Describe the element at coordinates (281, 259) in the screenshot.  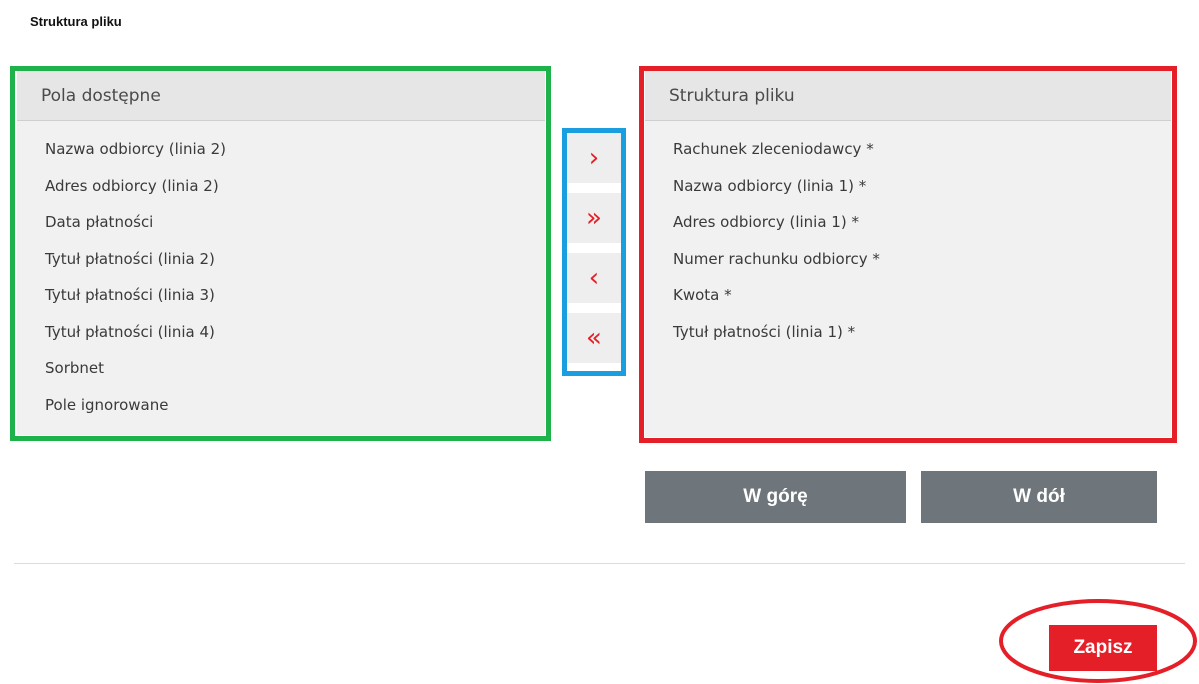
I see `list-item: Tytuł płatności (linia 2)` at that location.